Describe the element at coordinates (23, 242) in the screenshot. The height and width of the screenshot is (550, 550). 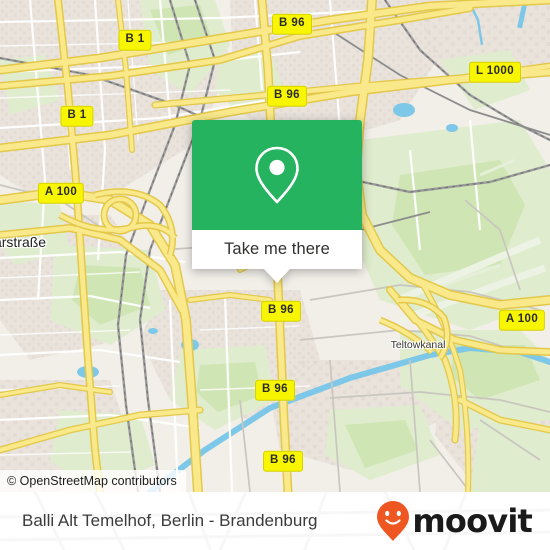
I see `map-place-label: arstraße` at that location.